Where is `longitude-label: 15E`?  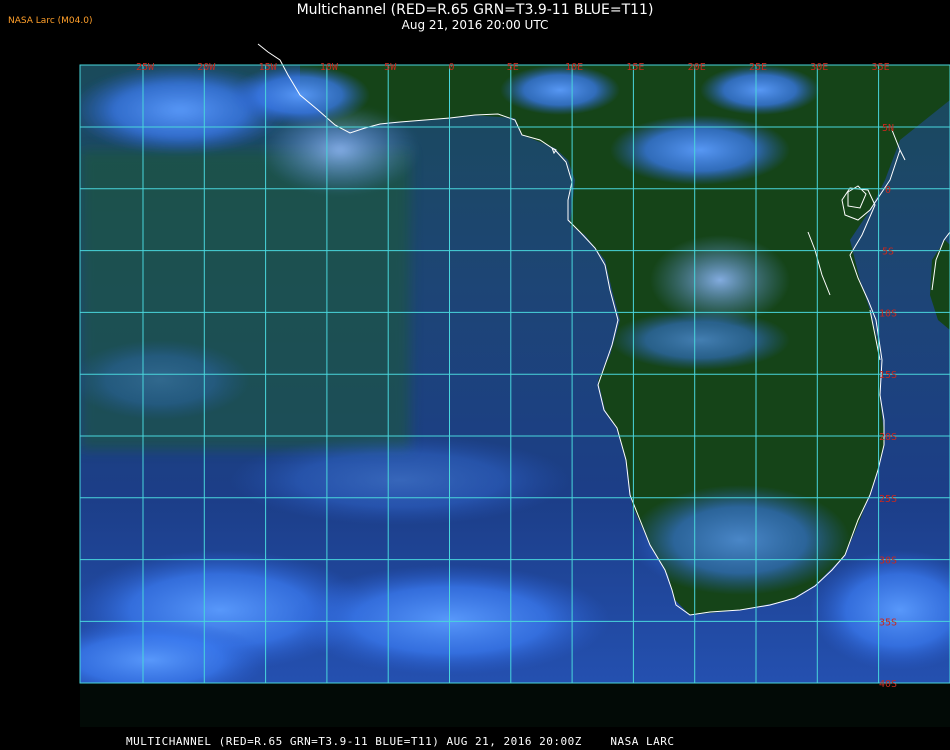 longitude-label: 15E is located at coordinates (635, 67).